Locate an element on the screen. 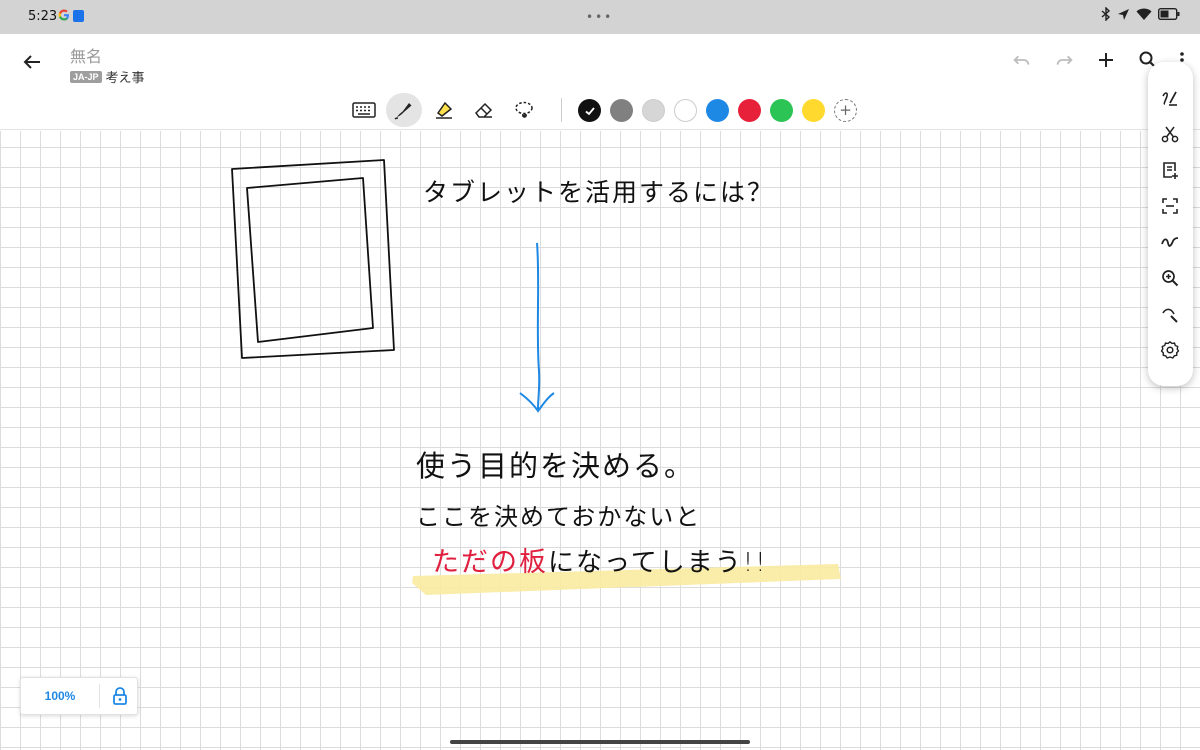 This screenshot has width=1200, height=750. zoom-separator is located at coordinates (99, 696).